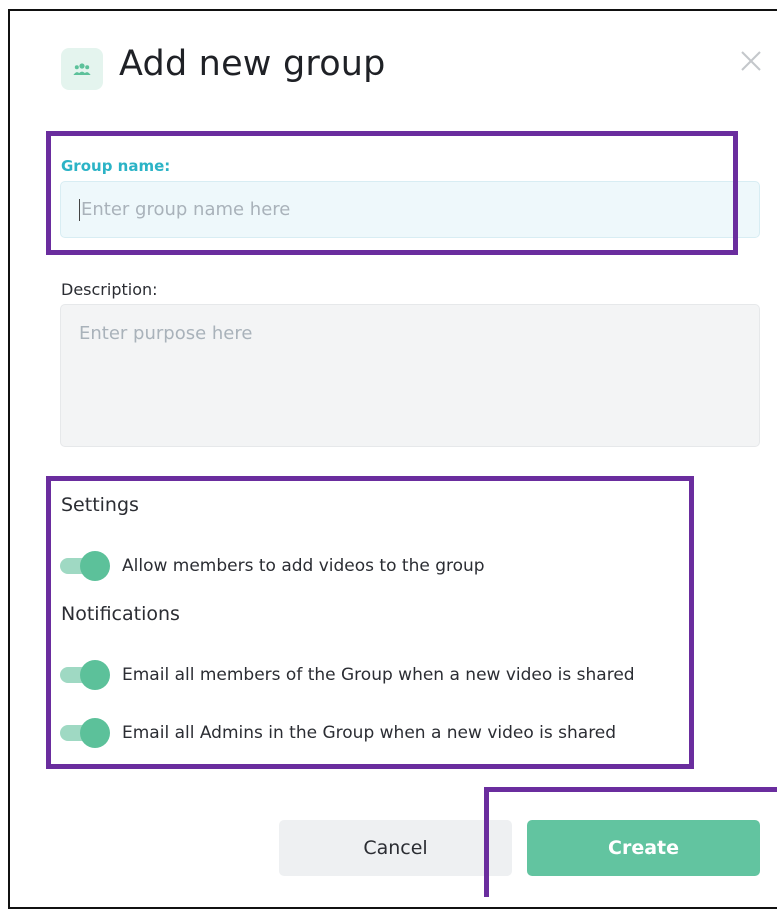 The image size is (777, 909). What do you see at coordinates (79, 209) in the screenshot?
I see `text-caret` at bounding box center [79, 209].